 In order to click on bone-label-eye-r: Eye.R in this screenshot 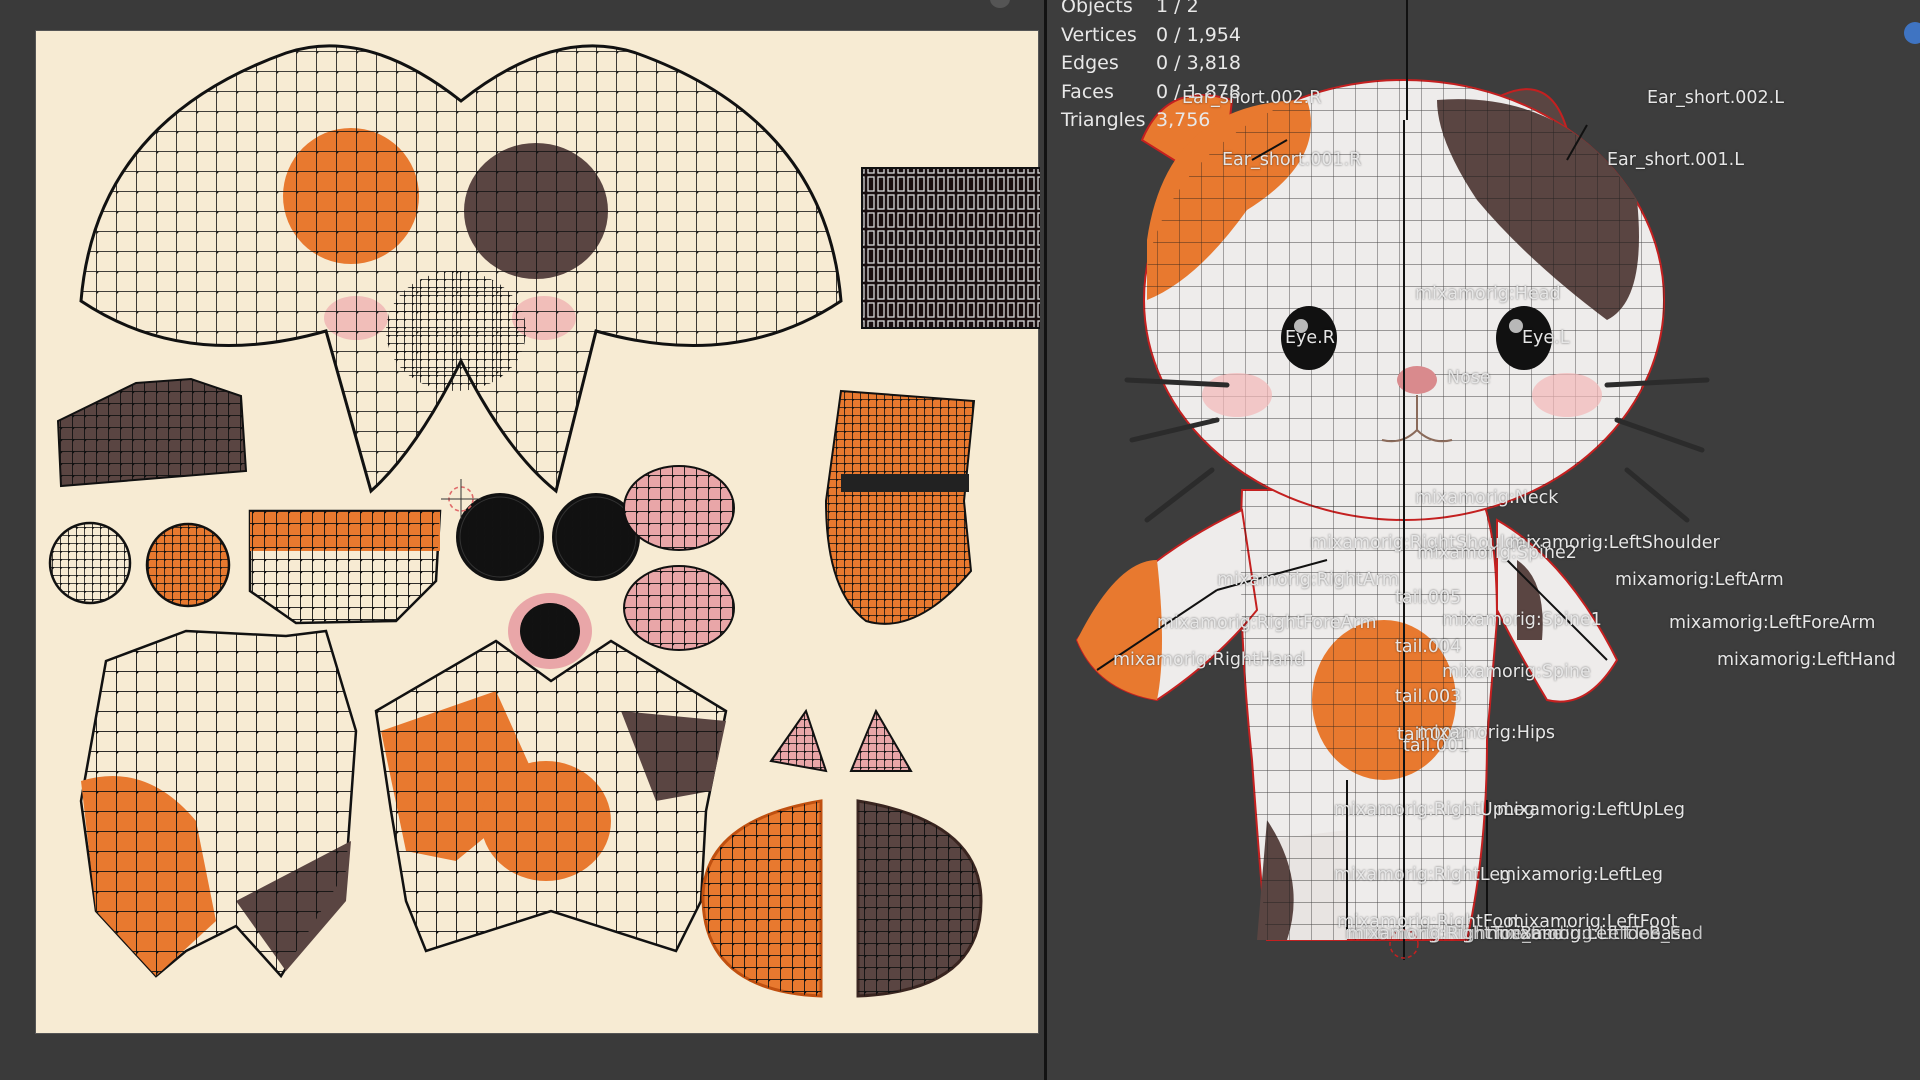, I will do `click(1310, 338)`.